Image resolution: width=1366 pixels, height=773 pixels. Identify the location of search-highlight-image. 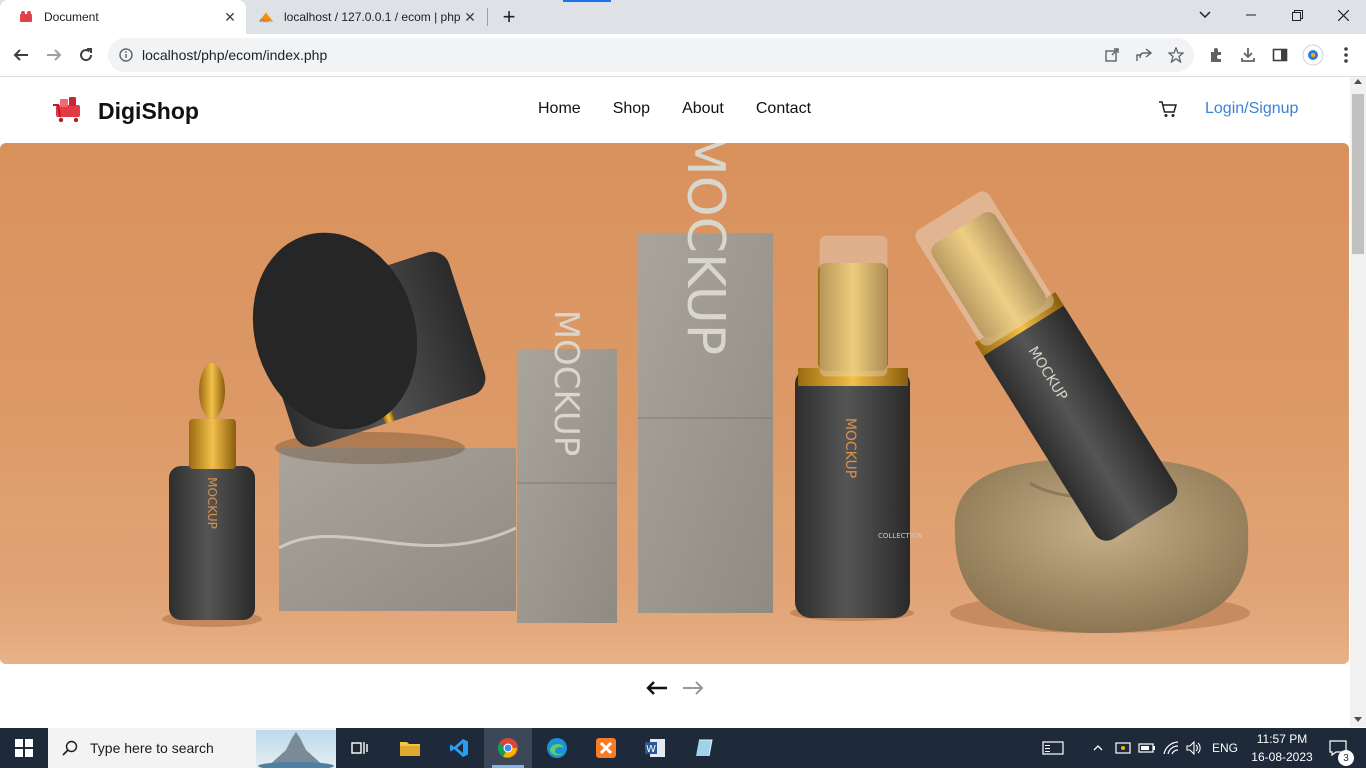
(296, 750).